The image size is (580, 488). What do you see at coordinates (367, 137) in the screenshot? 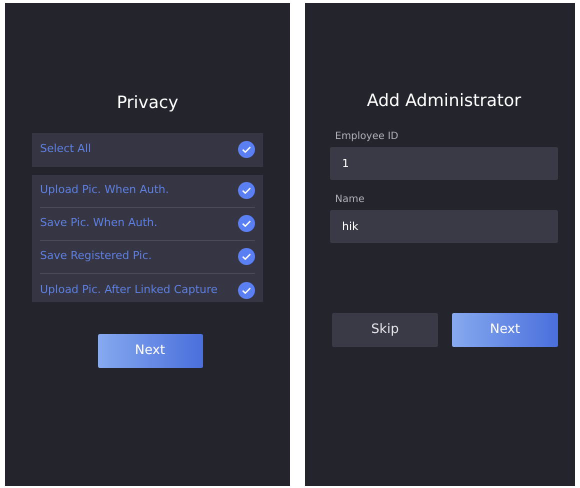
I see `field-label: Employee ID` at bounding box center [367, 137].